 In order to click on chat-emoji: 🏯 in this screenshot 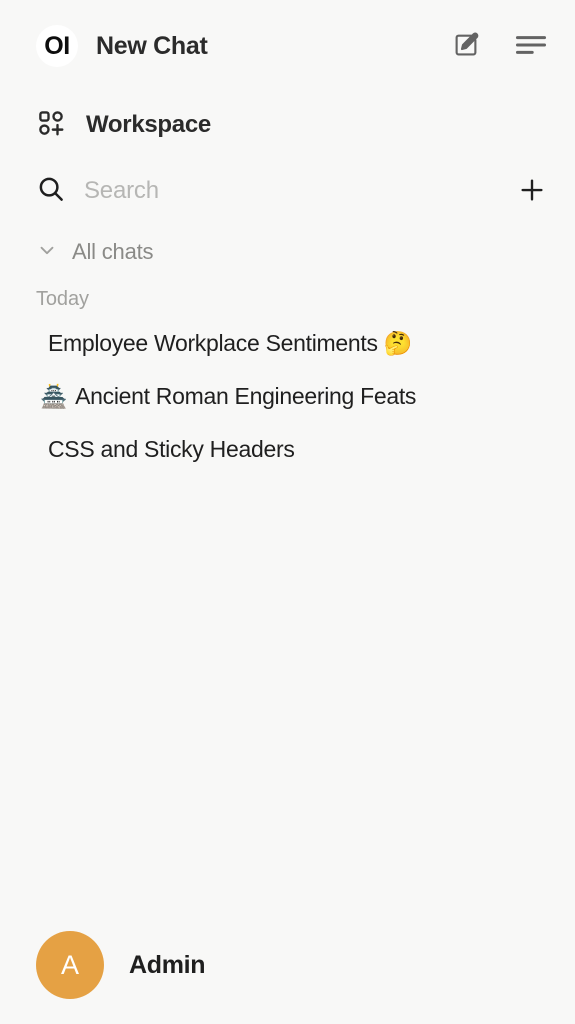, I will do `click(54, 396)`.